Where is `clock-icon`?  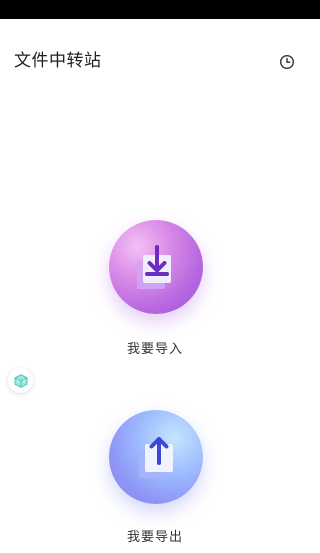
clock-icon is located at coordinates (287, 62).